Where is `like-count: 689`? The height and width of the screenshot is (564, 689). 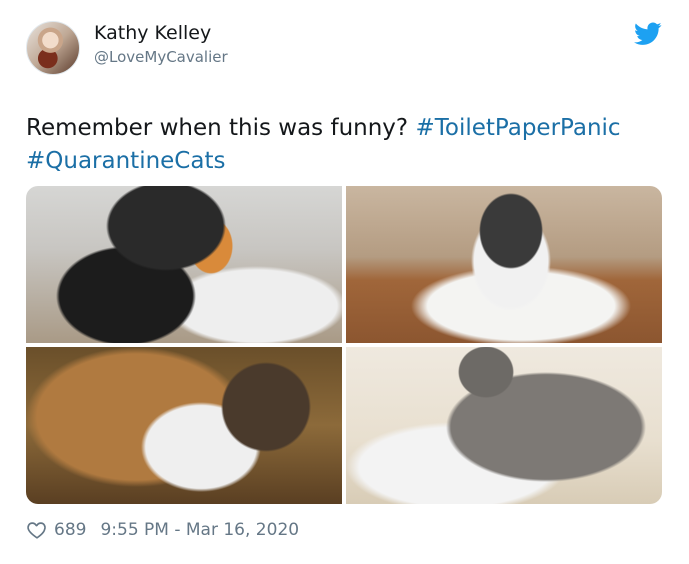 like-count: 689 is located at coordinates (70, 530).